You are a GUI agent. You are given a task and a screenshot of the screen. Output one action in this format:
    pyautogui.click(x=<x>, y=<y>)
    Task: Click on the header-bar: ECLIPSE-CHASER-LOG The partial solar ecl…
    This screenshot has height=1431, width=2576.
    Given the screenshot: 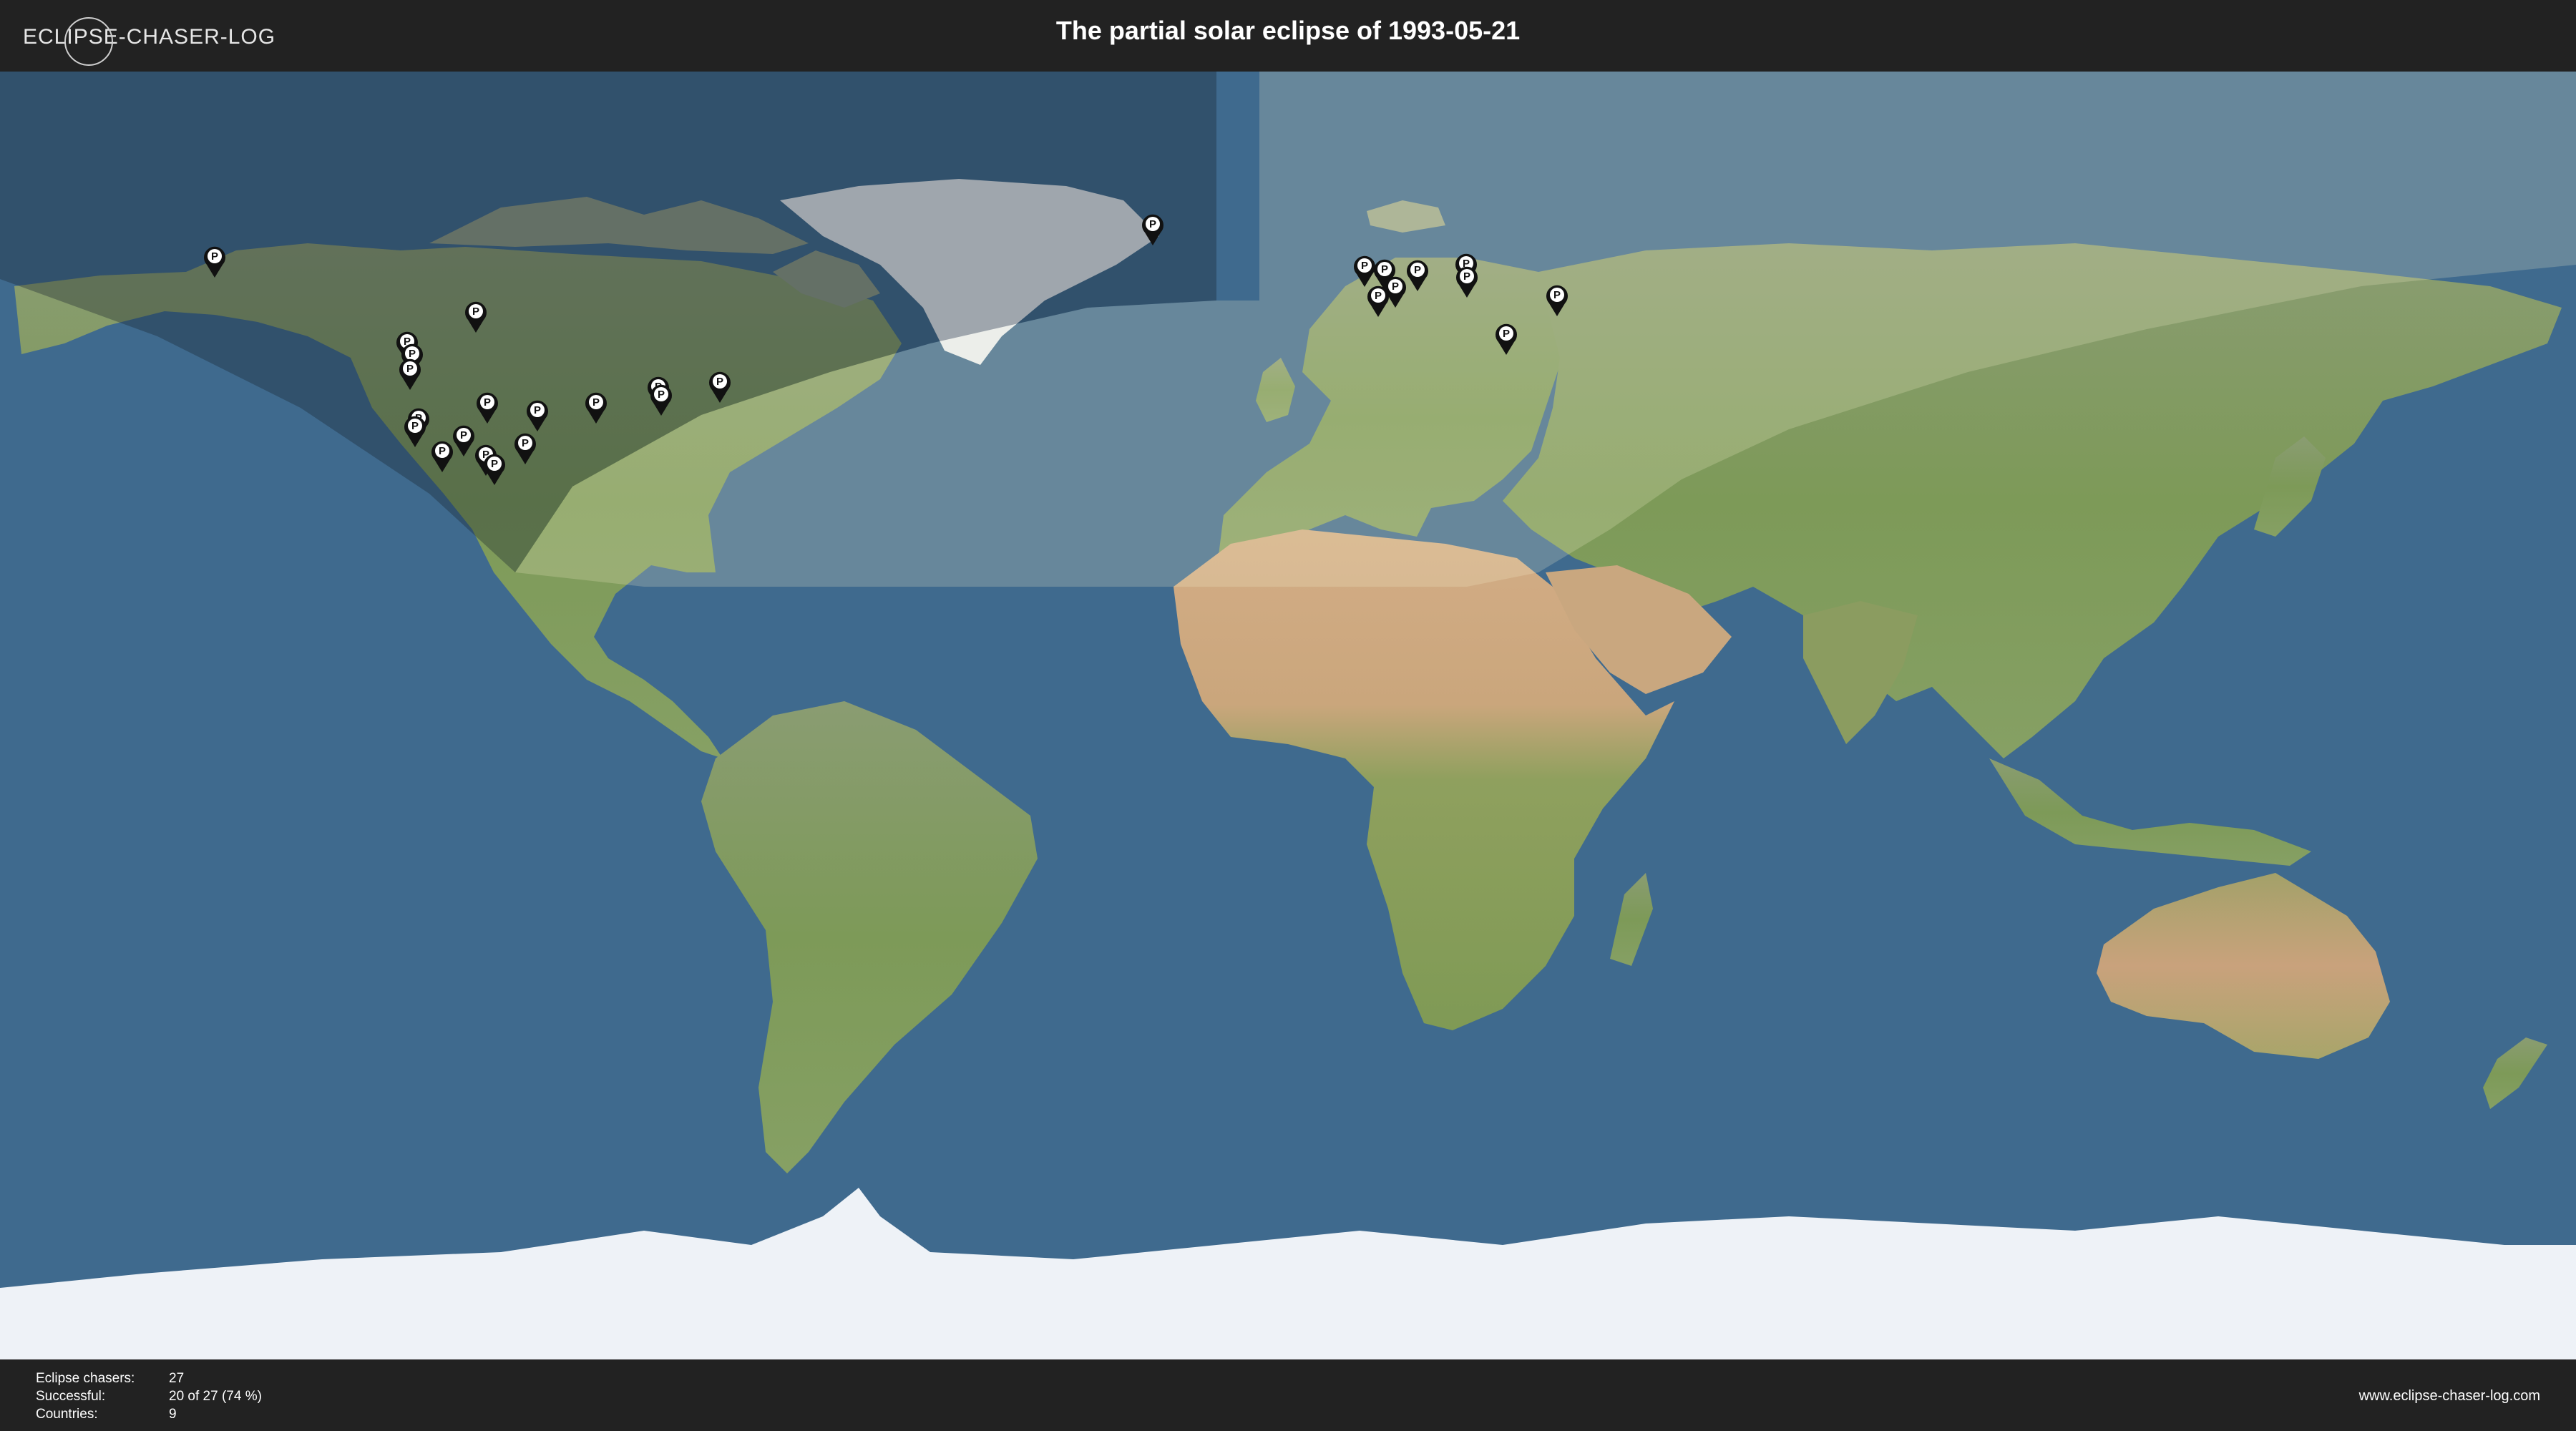 What is the action you would take?
    pyautogui.click(x=1288, y=36)
    